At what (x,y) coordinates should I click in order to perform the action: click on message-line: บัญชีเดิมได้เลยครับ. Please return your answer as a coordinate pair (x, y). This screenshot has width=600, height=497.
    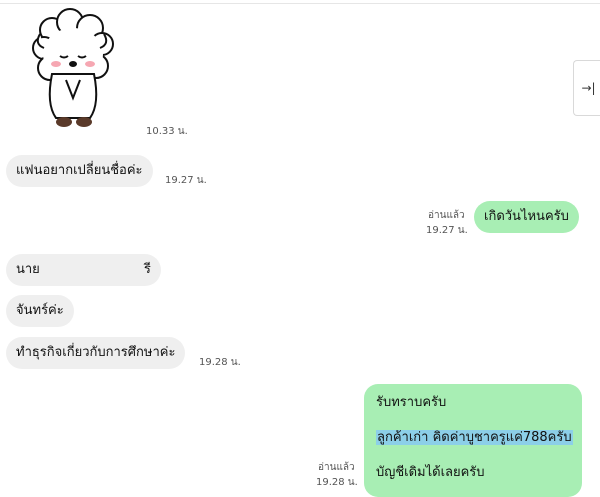
    Looking at the image, I should click on (430, 472).